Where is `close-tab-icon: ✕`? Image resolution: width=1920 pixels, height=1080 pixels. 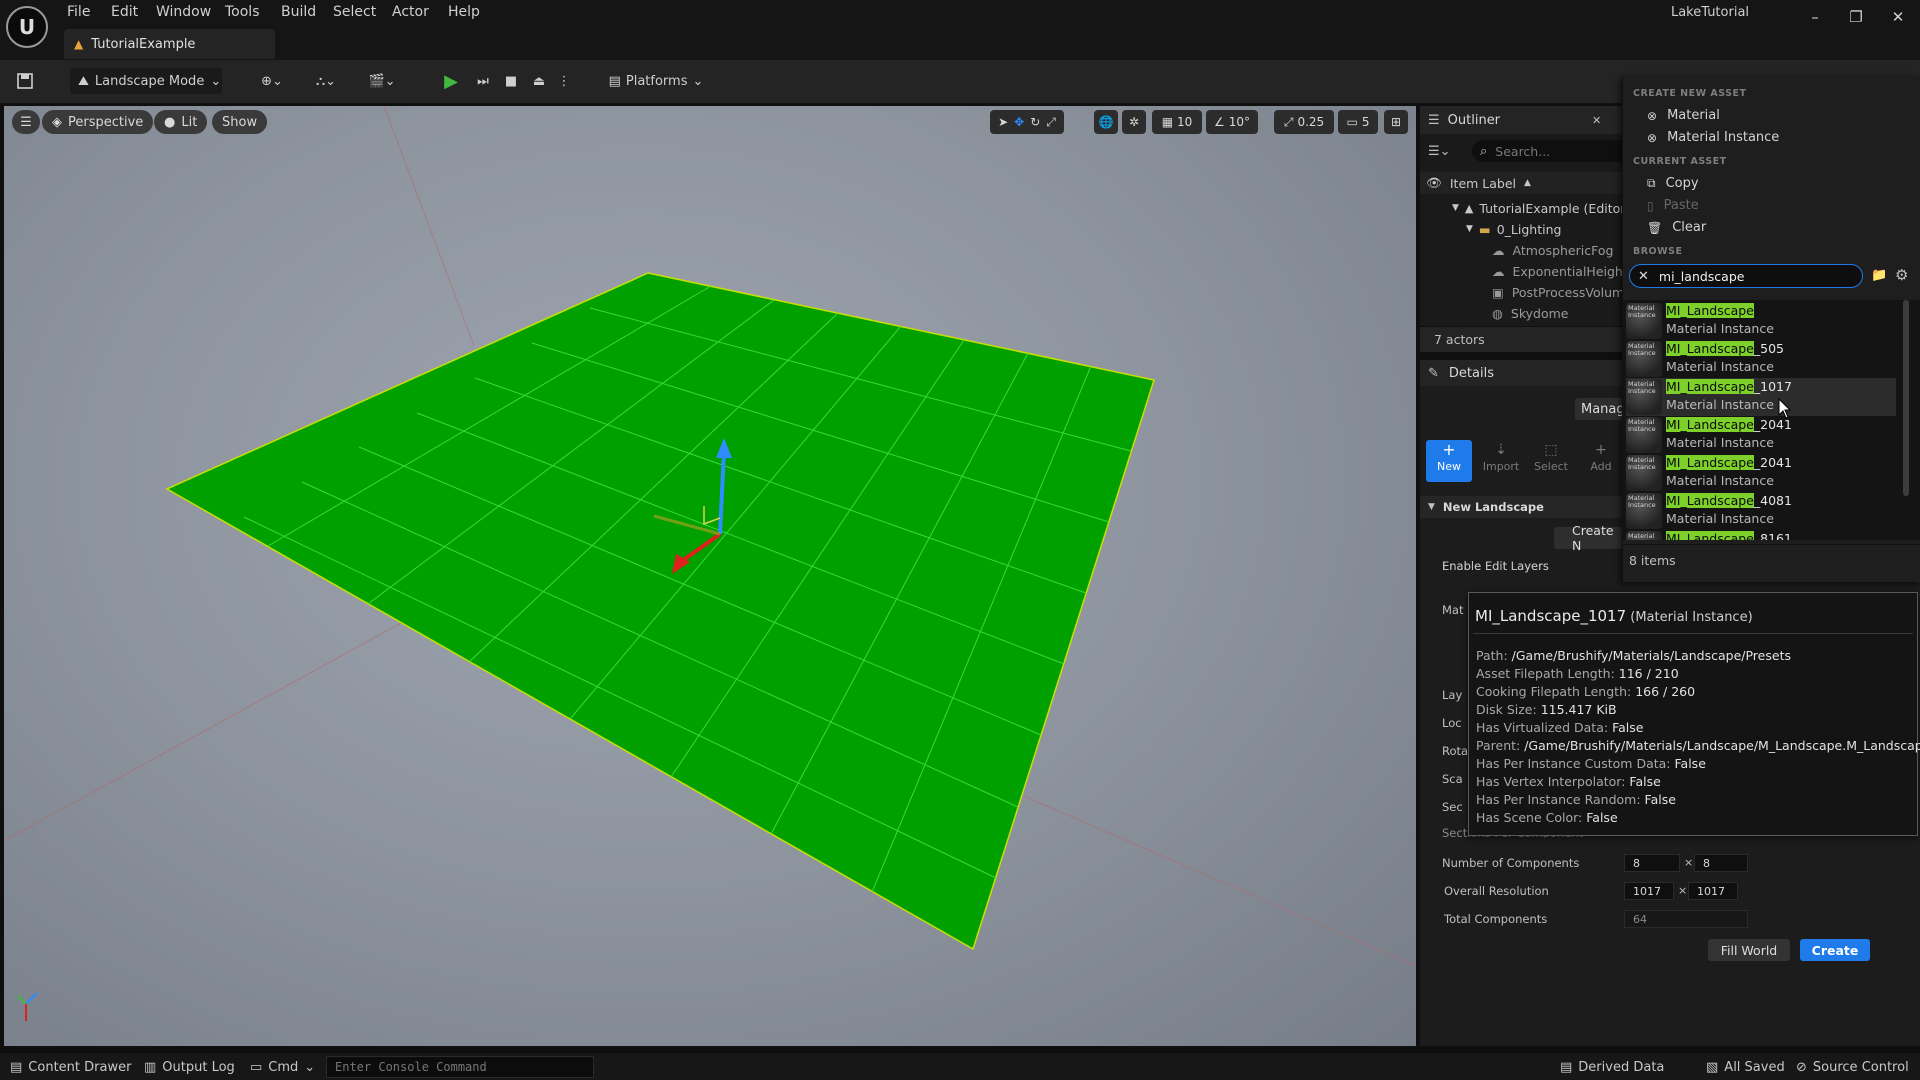
close-tab-icon: ✕ is located at coordinates (1596, 120).